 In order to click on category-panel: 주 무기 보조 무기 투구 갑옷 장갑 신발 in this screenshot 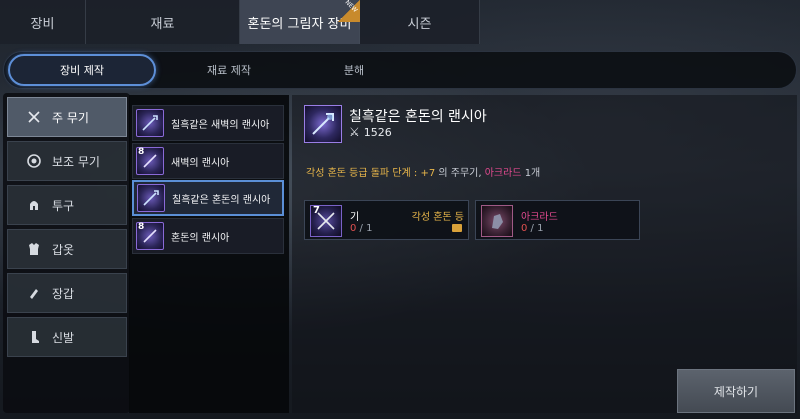, I will do `click(66, 253)`.